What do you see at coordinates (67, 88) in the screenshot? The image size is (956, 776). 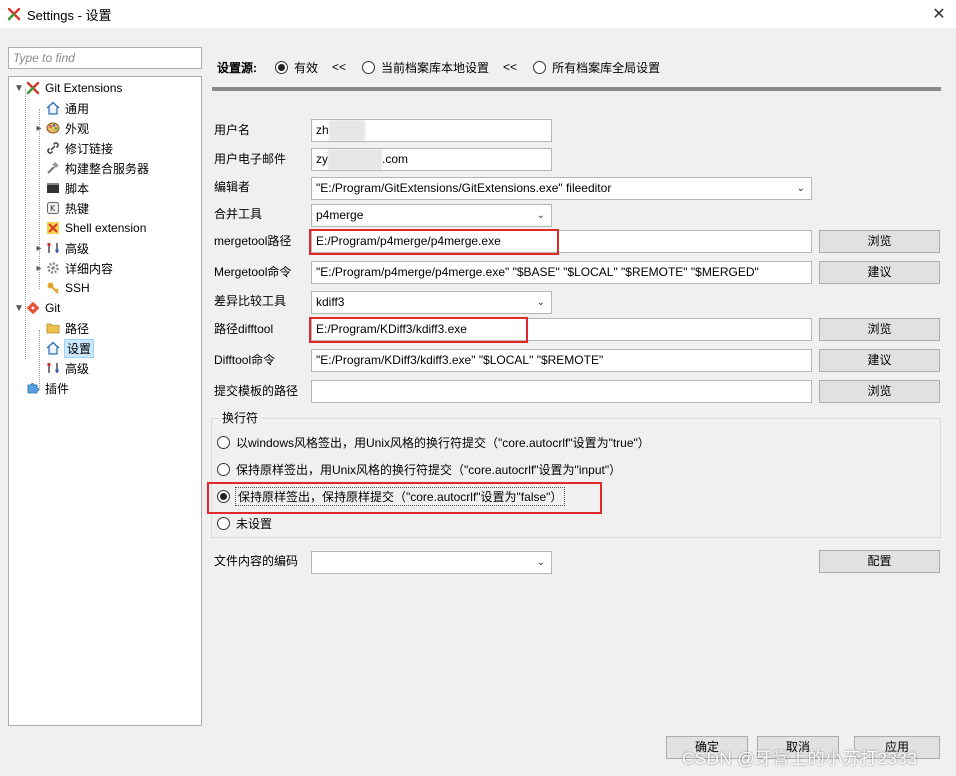 I see `tree-item-git-extensions: ▼ Git Extensions` at bounding box center [67, 88].